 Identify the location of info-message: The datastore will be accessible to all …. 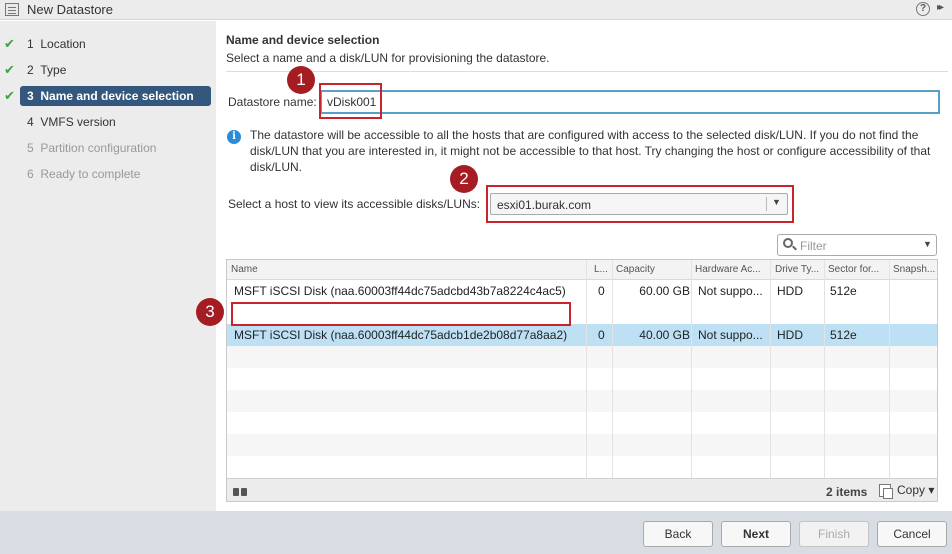
(590, 151).